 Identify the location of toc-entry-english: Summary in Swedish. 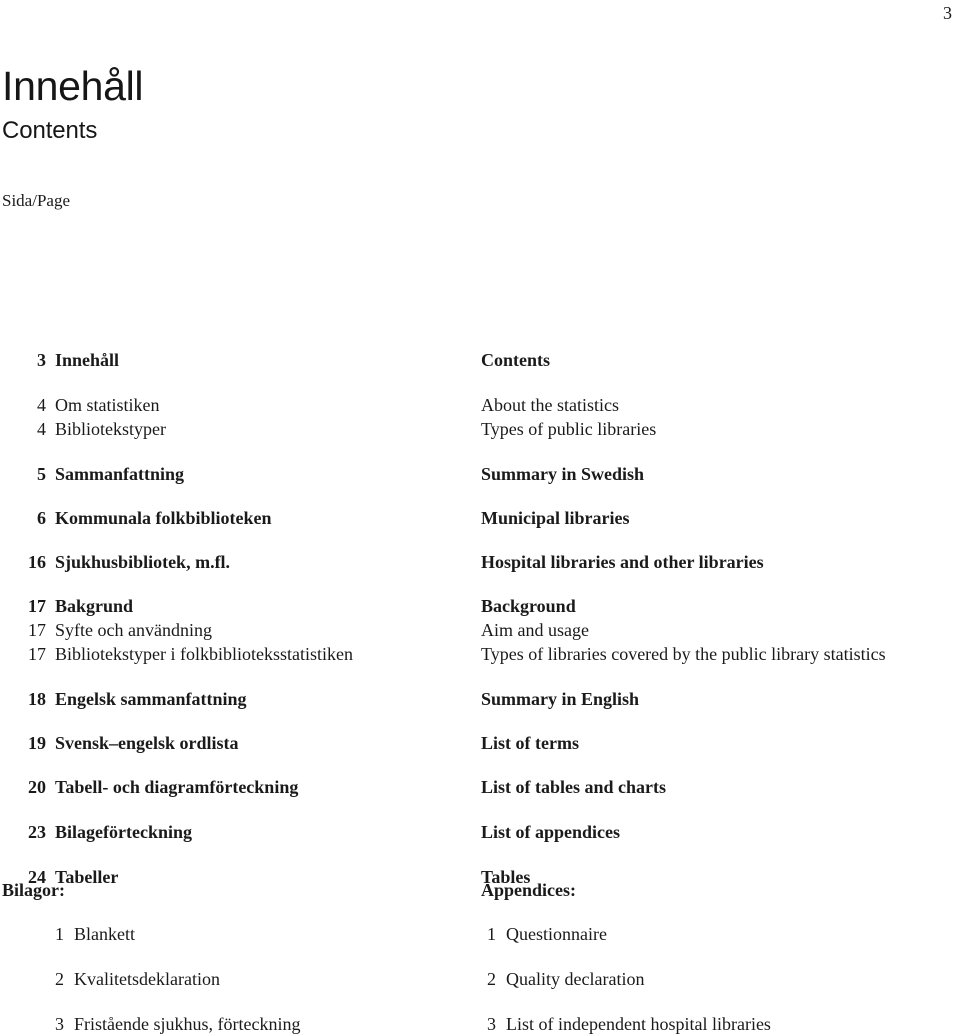
(716, 474).